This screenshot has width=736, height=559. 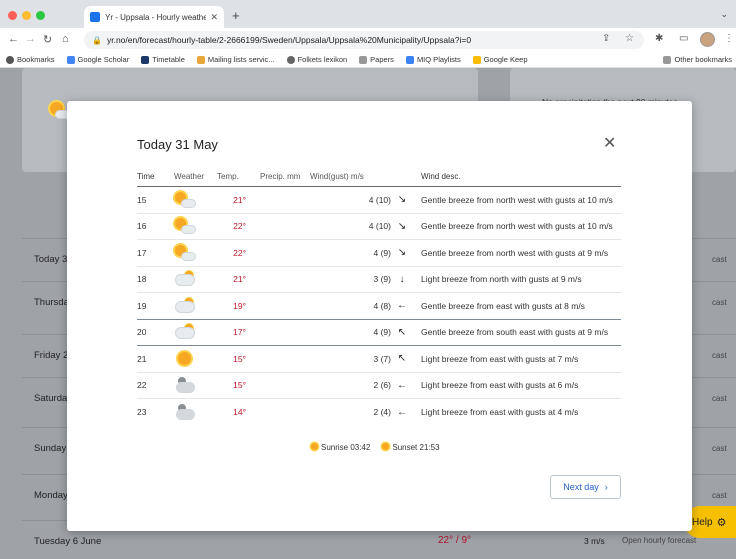 What do you see at coordinates (376, 59) in the screenshot?
I see `bookmark-item: Papers` at bounding box center [376, 59].